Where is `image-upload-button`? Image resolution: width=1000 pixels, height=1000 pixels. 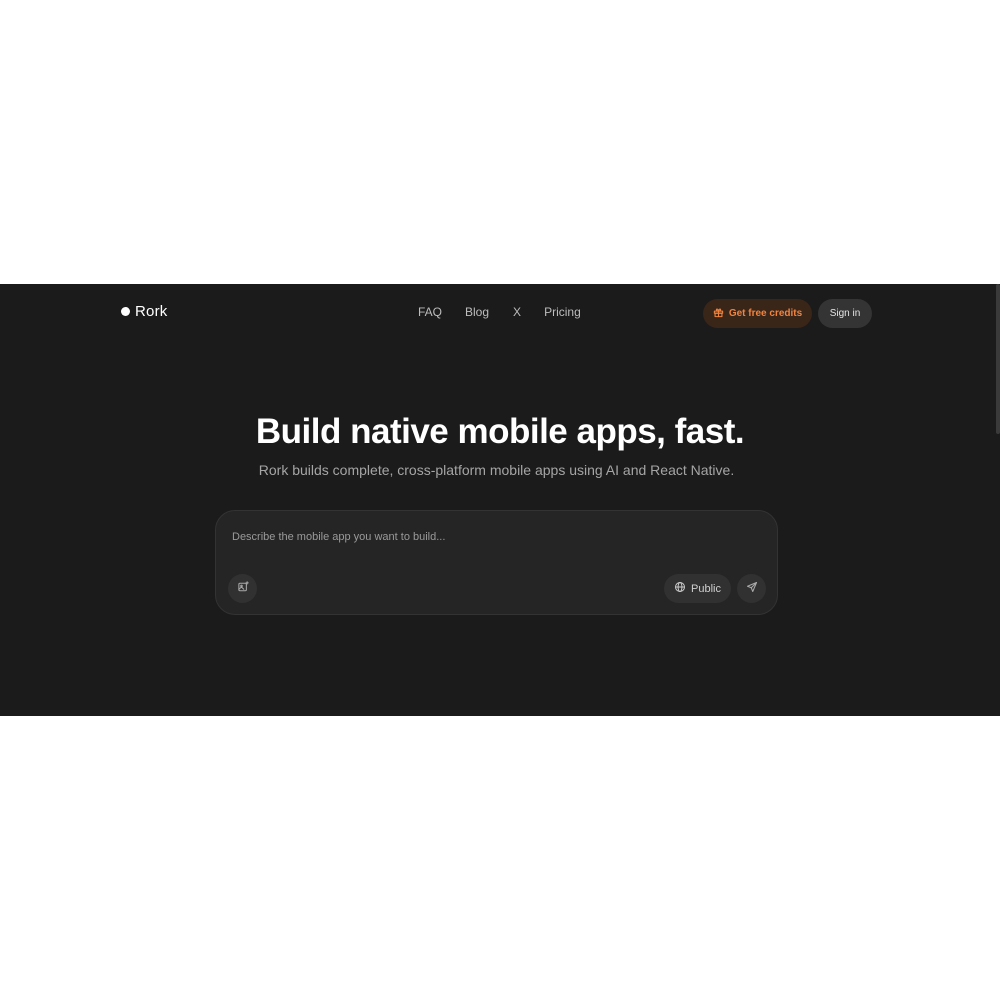 image-upload-button is located at coordinates (242, 588).